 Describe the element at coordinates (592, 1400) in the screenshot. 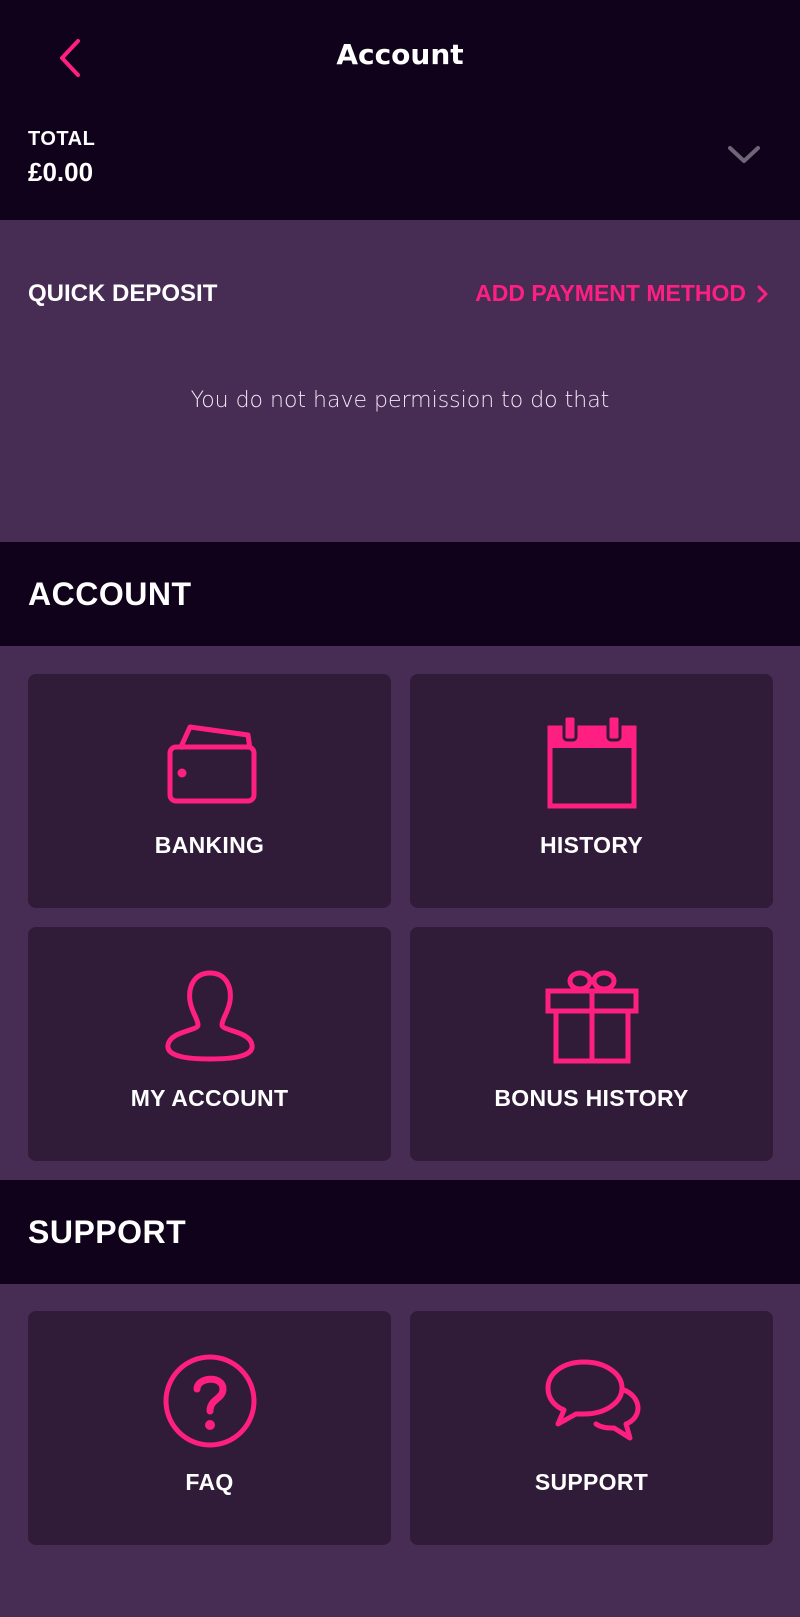

I see `chat-bubbles-icon` at that location.